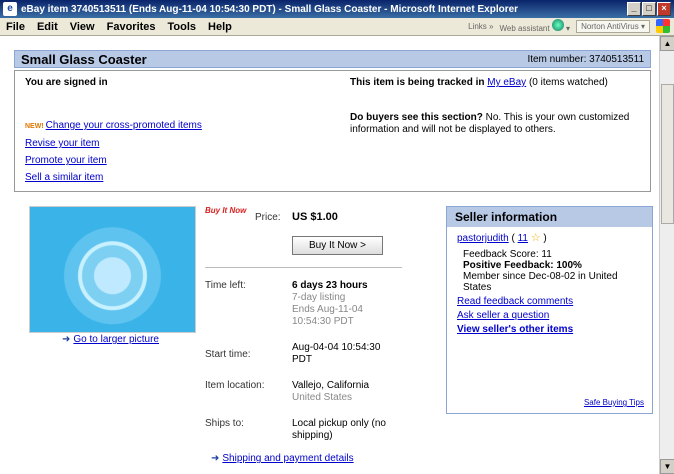  I want to click on listing-length: 7-day listing, so click(319, 297).